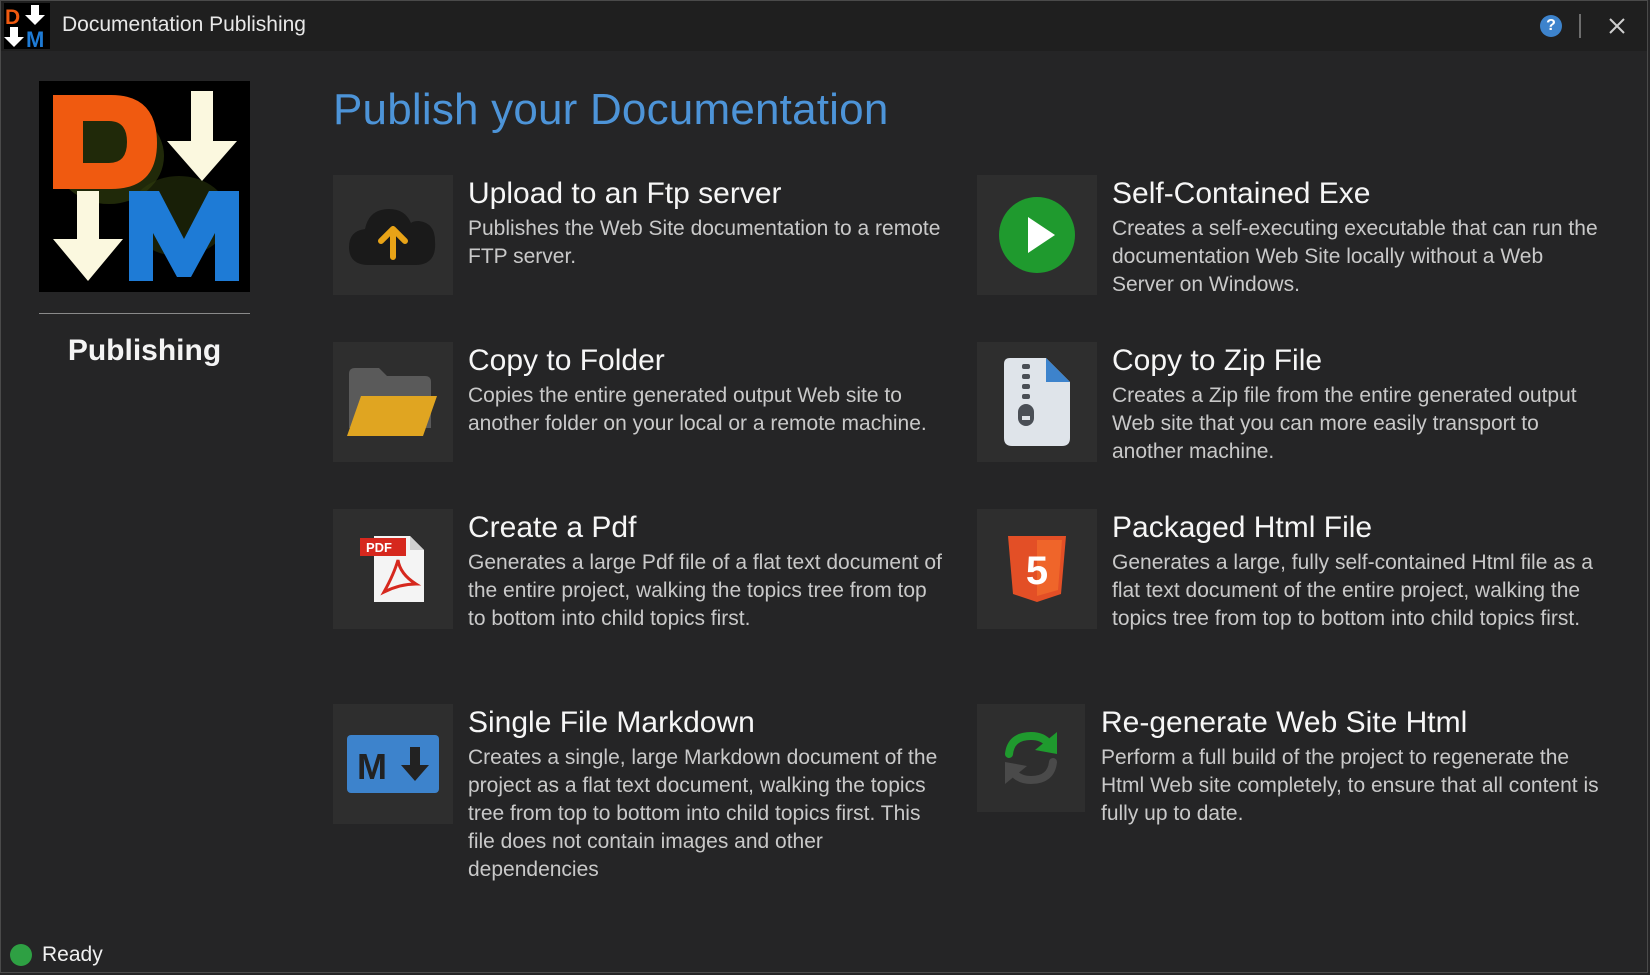 The image size is (1650, 975). Describe the element at coordinates (1284, 722) in the screenshot. I see `option-title: Re-generate Web Site Html` at that location.